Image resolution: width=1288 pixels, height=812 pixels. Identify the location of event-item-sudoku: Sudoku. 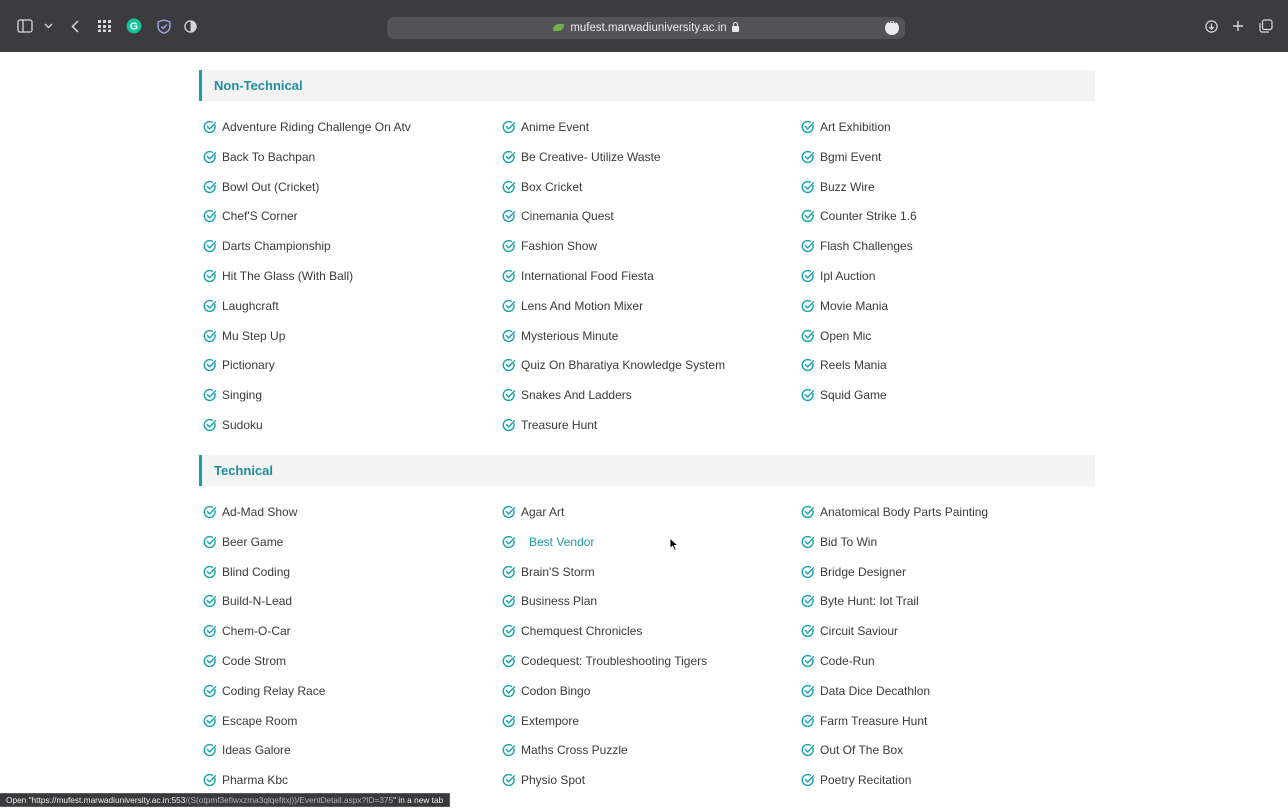
(233, 425).